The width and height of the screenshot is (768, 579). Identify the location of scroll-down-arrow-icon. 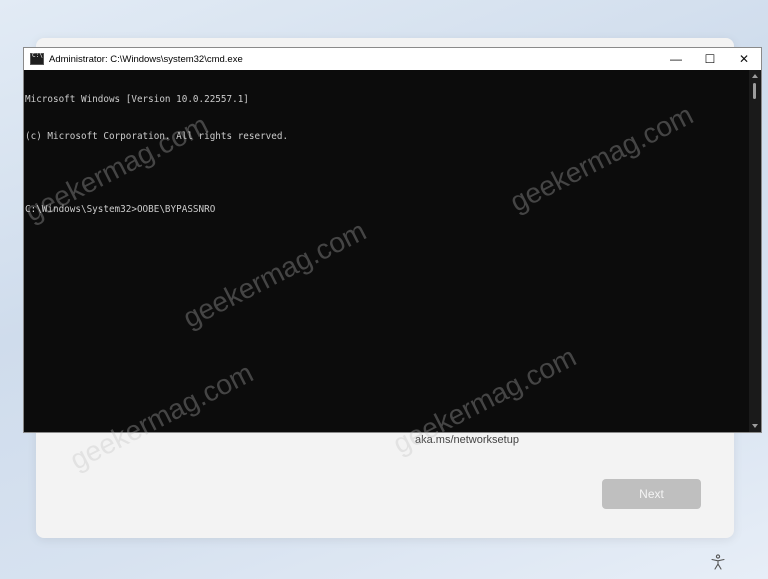
(755, 426).